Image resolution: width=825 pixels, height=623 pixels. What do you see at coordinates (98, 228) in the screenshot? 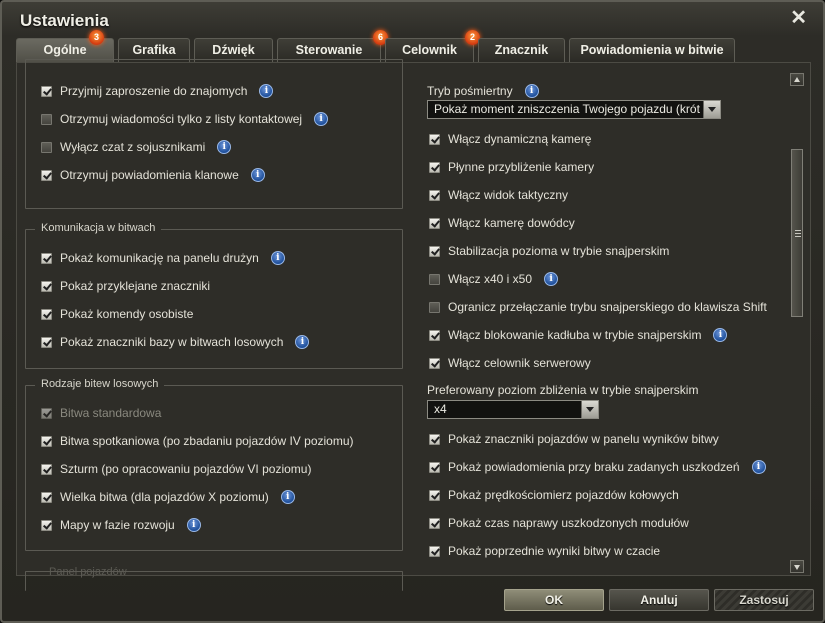
I see `group-title: Komunikacja w bitwach` at bounding box center [98, 228].